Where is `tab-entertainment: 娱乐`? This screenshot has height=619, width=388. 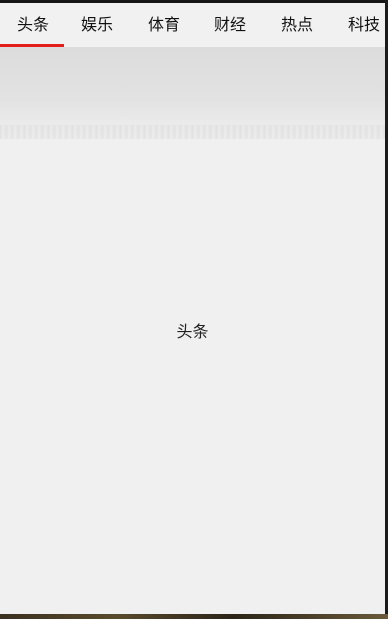 tab-entertainment: 娱乐 is located at coordinates (97, 25).